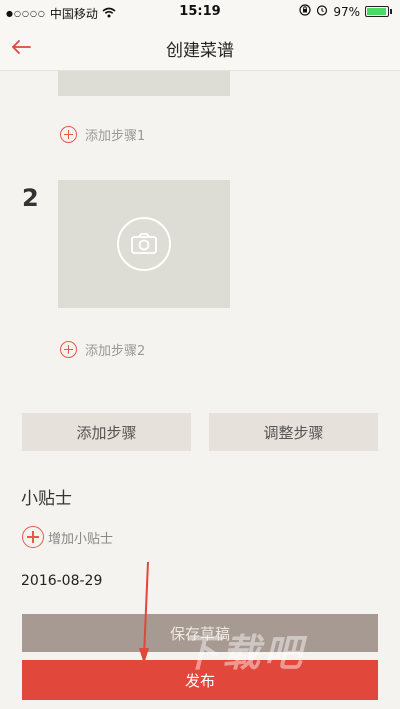  I want to click on camera-icon, so click(144, 244).